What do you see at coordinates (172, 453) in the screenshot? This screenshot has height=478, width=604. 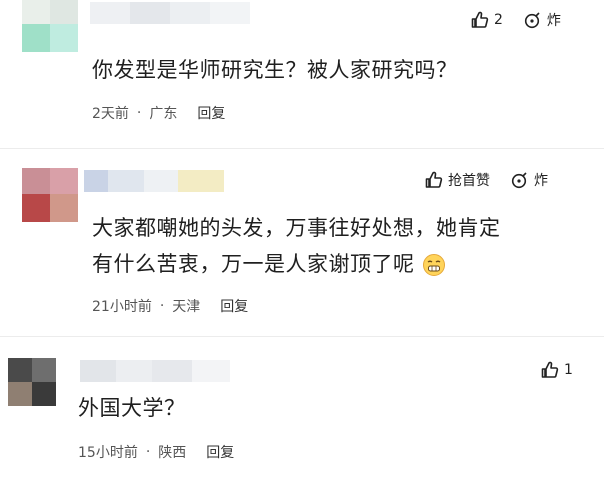 I see `comment-location: 陕西` at bounding box center [172, 453].